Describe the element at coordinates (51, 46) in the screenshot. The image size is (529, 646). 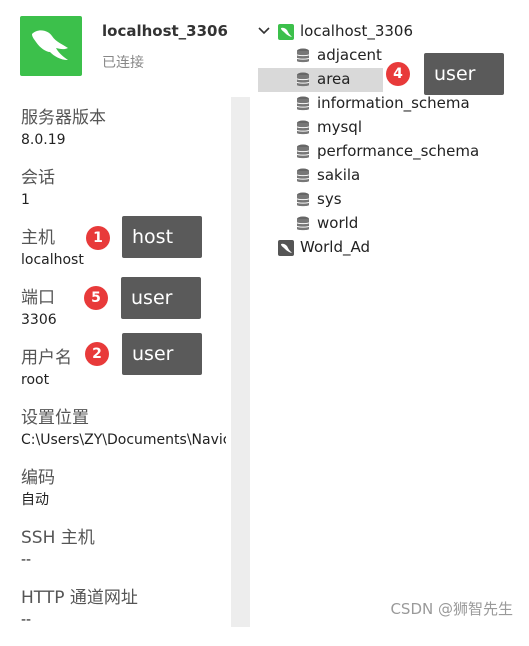
I see `mysql-dolphin-icon` at that location.